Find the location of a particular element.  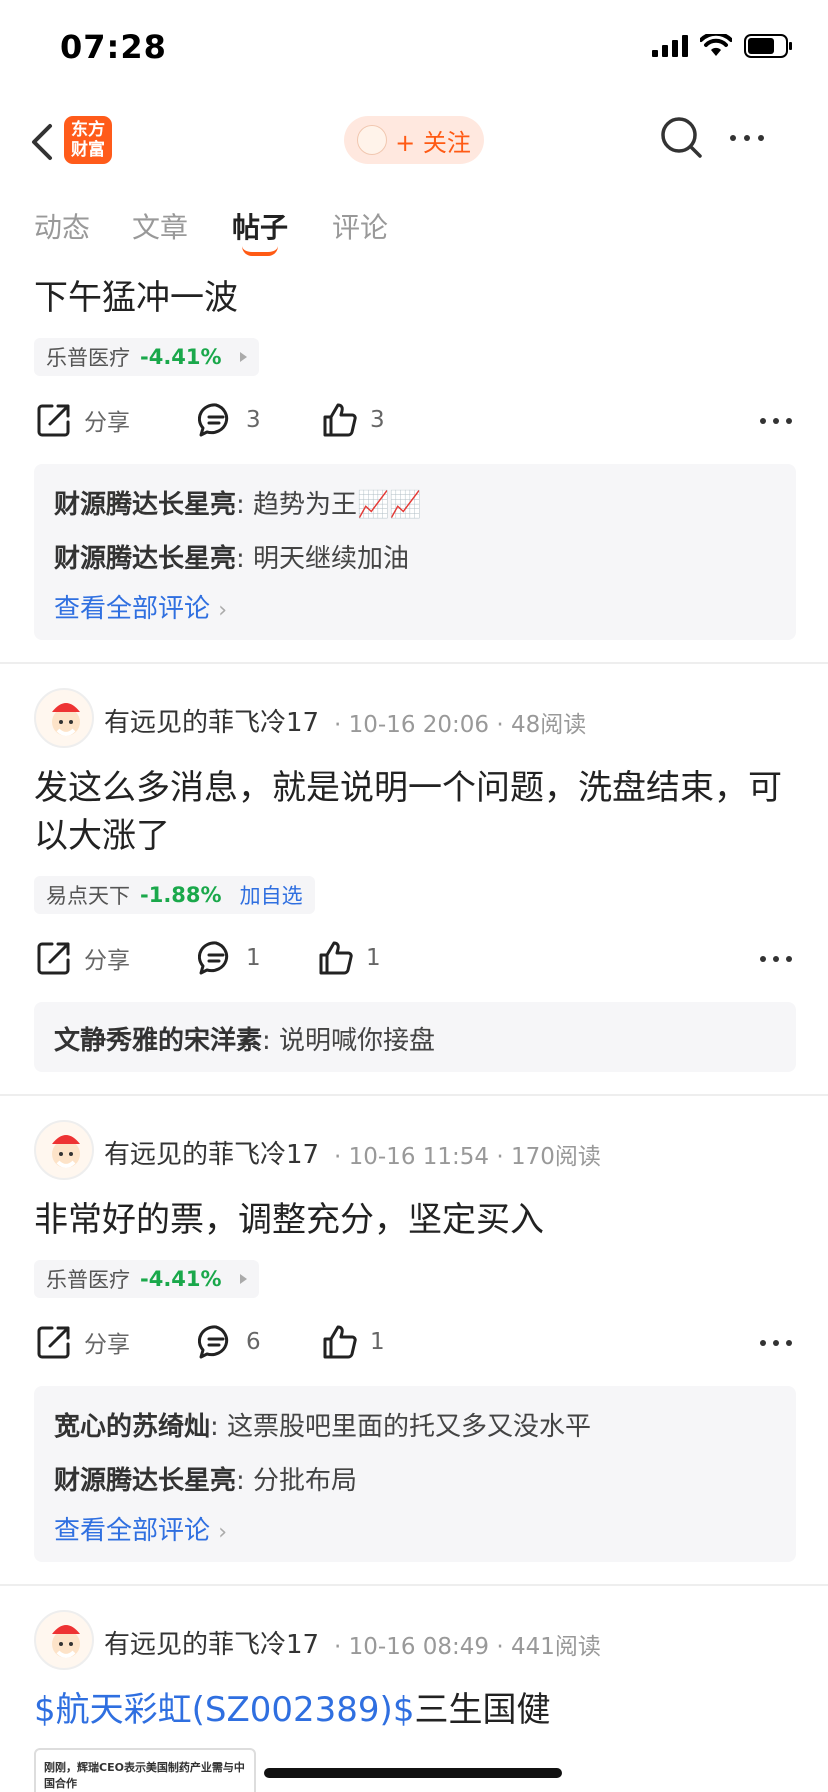

post-content: 非常好的票，调整充分，坚定买入 is located at coordinates (414, 1220).